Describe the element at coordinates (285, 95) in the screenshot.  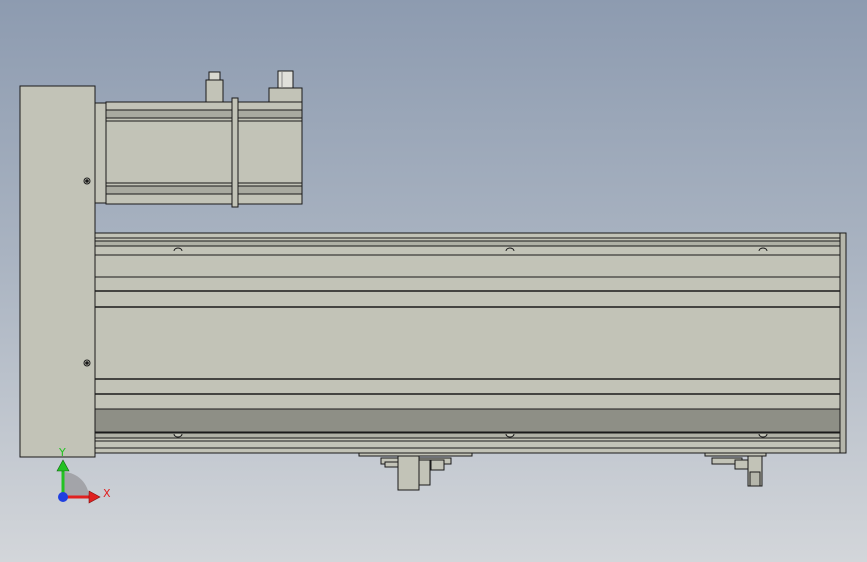
I see `motor-connector-large-base` at that location.